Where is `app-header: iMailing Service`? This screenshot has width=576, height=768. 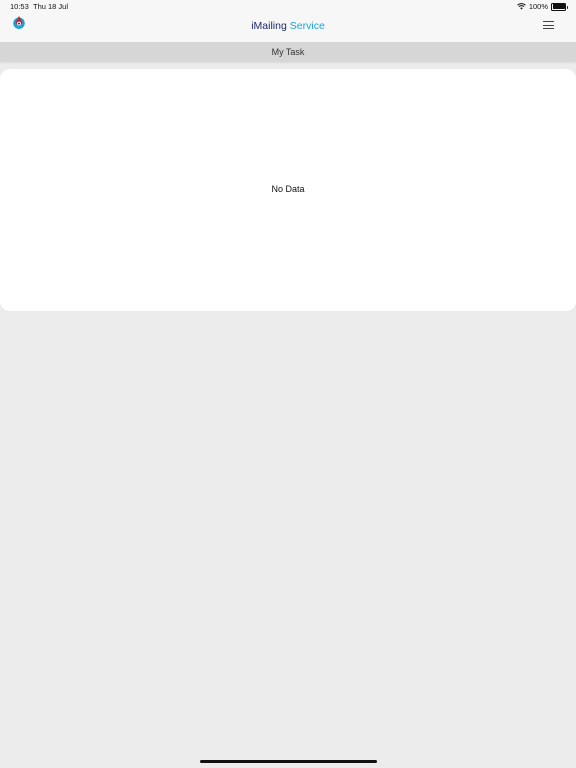 app-header: iMailing Service is located at coordinates (288, 28).